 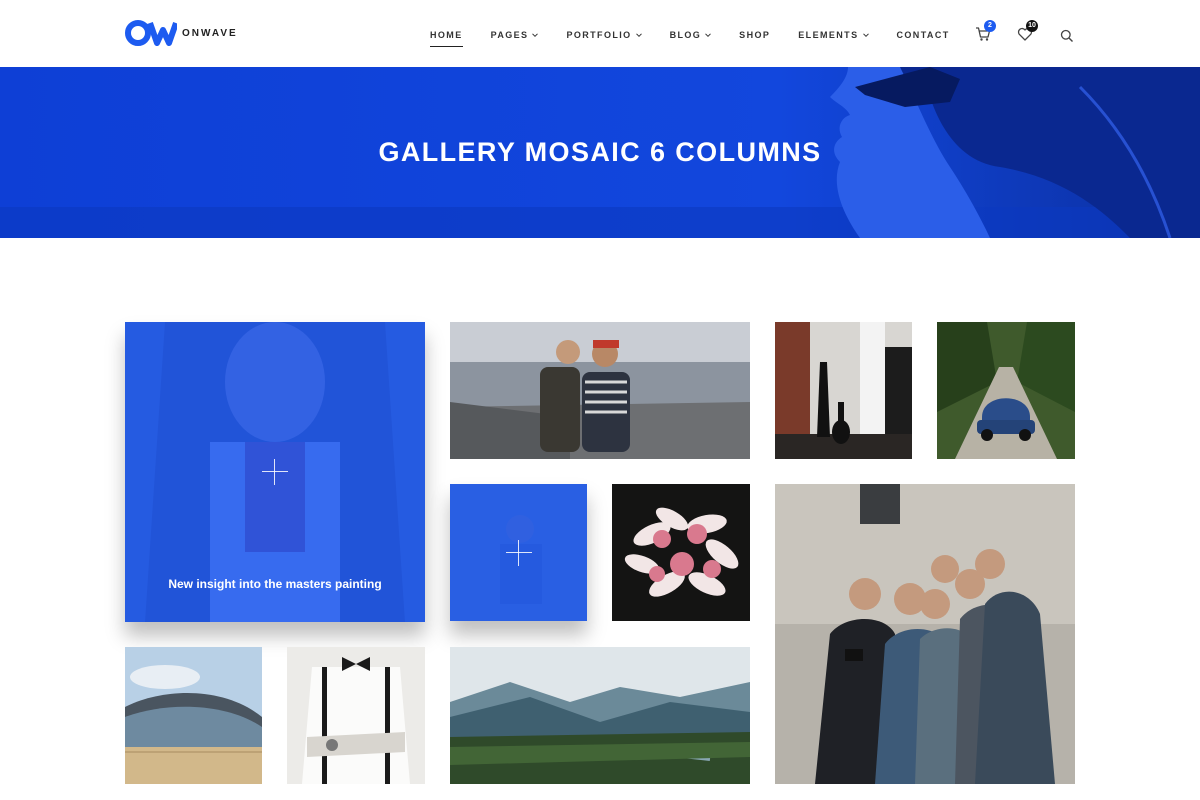 I want to click on cart-button: 2, so click(x=985, y=32).